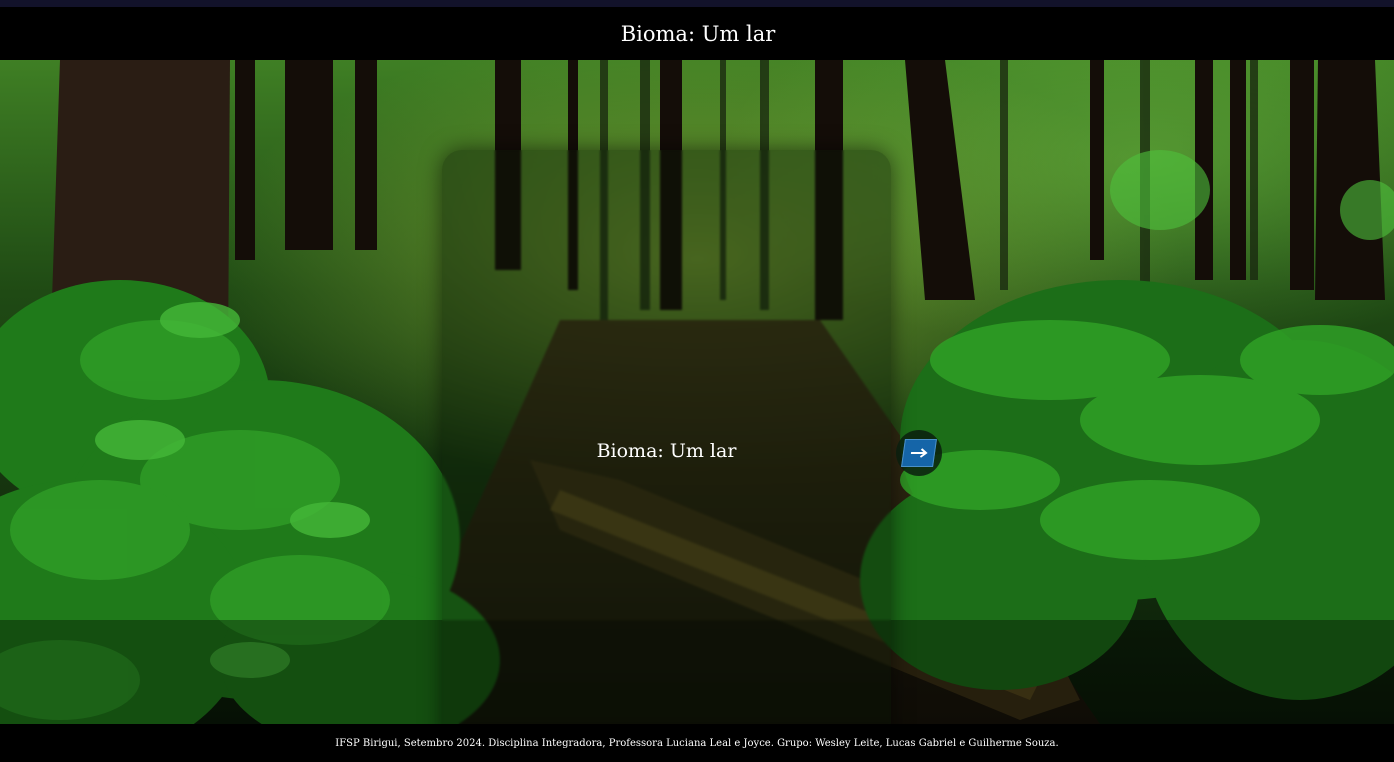 This screenshot has height=762, width=1394. Describe the element at coordinates (666, 451) in the screenshot. I see `card-title: Bioma: Um lar` at that location.